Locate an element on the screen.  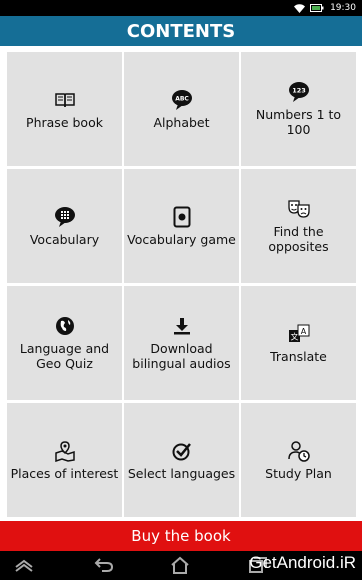
download-icon is located at coordinates (182, 326).